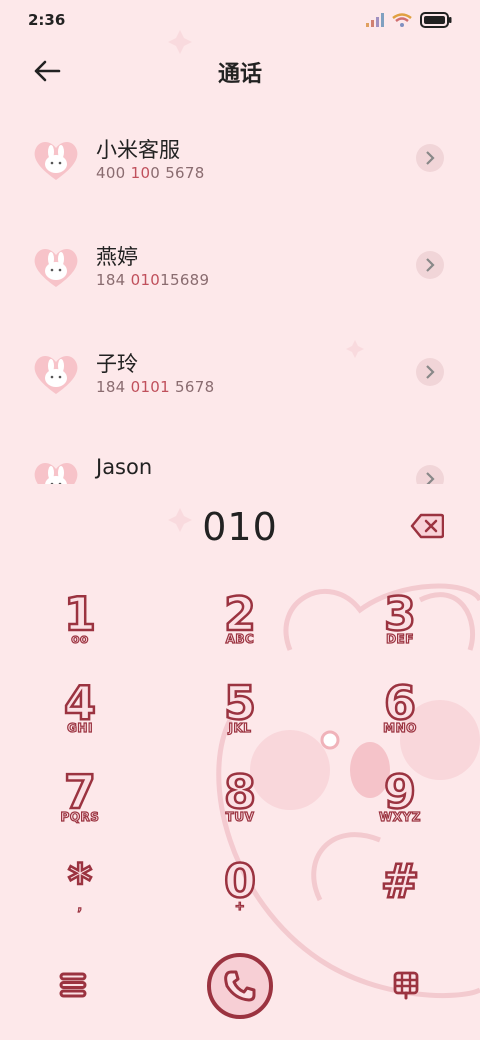 The width and height of the screenshot is (480, 1040). Describe the element at coordinates (117, 257) in the screenshot. I see `contact-name: 燕婷` at that location.